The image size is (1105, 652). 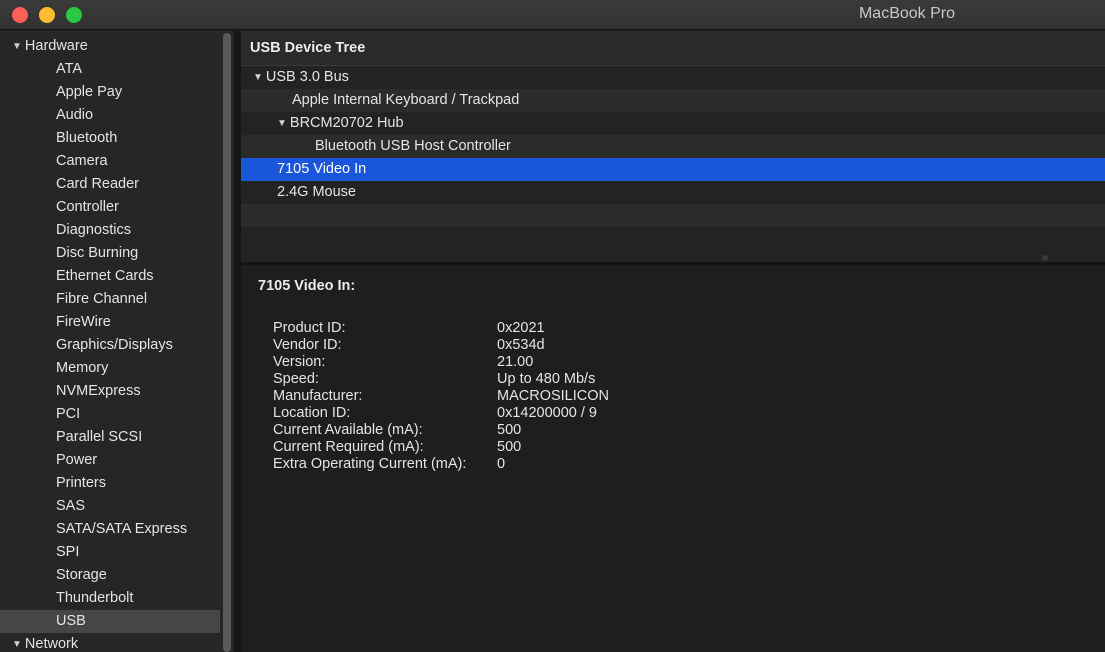 I want to click on tree-row-label: Bluetooth USB Host Controller, so click(x=413, y=146).